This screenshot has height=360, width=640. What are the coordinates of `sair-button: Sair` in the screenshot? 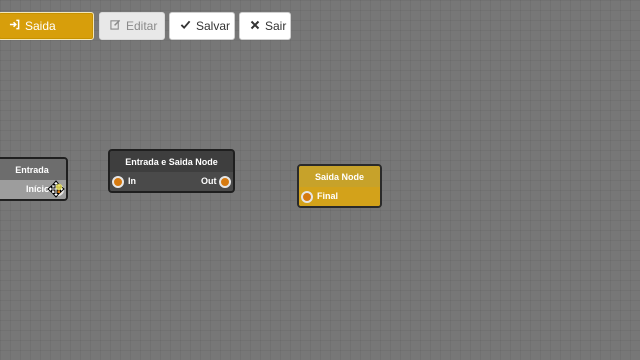 It's located at (265, 26).